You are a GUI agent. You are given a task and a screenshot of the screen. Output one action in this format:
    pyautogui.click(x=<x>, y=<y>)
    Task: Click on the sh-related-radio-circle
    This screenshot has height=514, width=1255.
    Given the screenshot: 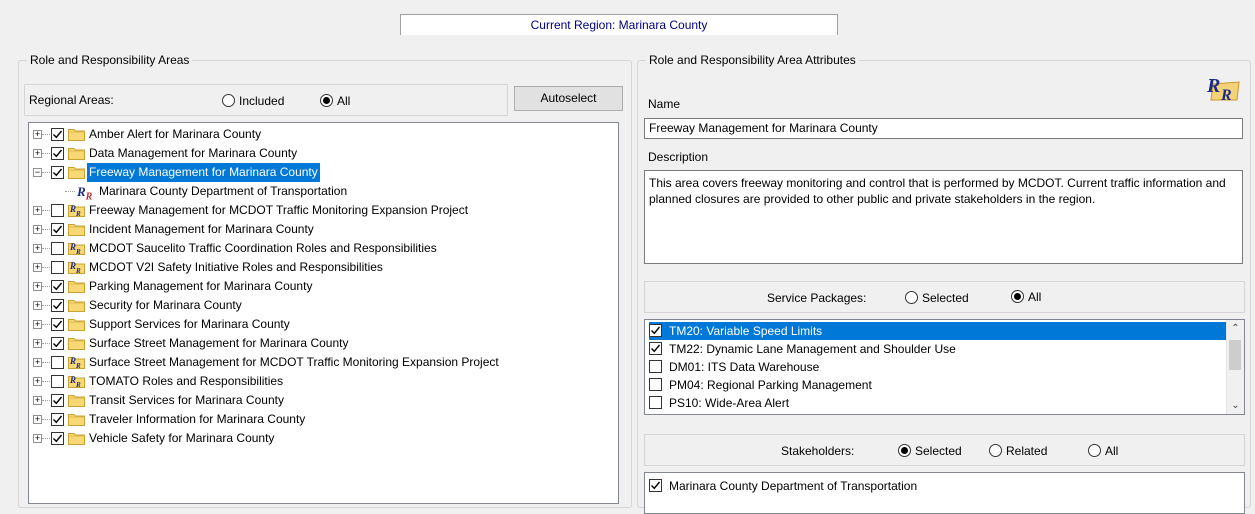 What is the action you would take?
    pyautogui.click(x=995, y=451)
    